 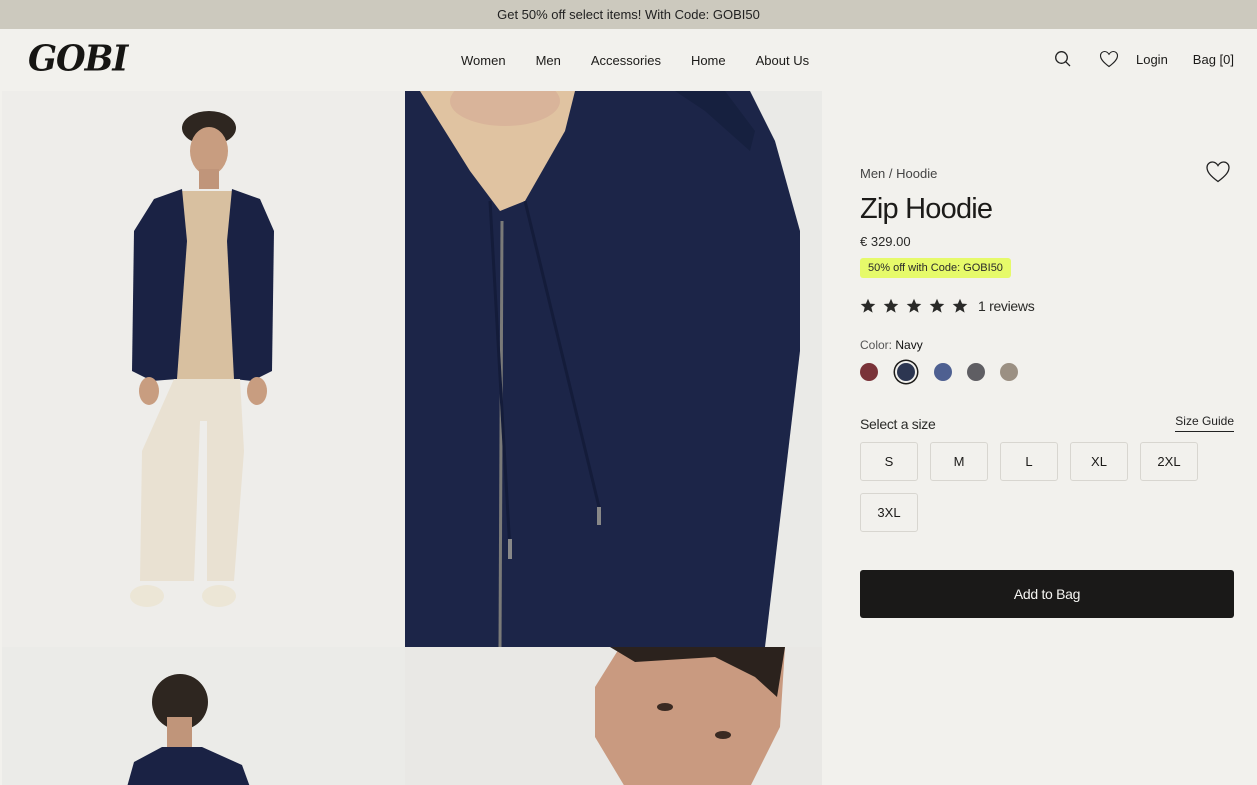 What do you see at coordinates (1169, 461) in the screenshot?
I see `size-option-2xl: 2XL` at bounding box center [1169, 461].